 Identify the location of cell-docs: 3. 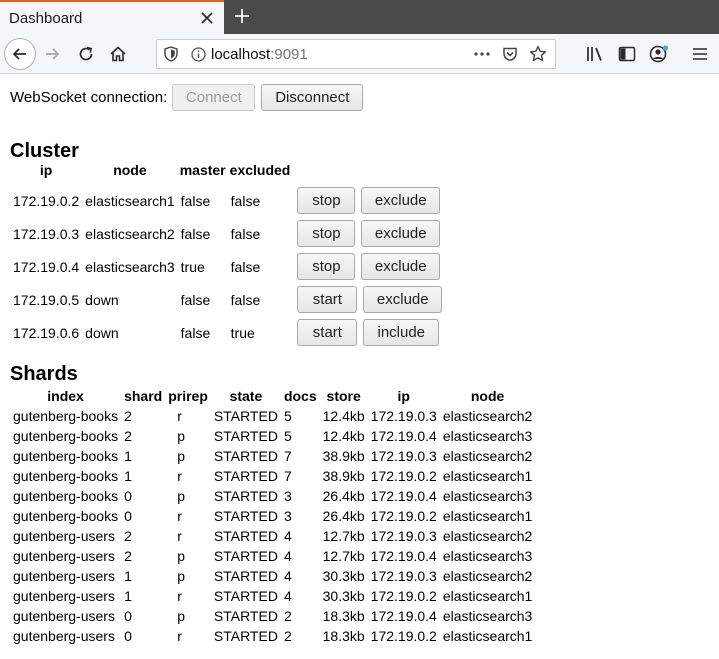
(287, 516).